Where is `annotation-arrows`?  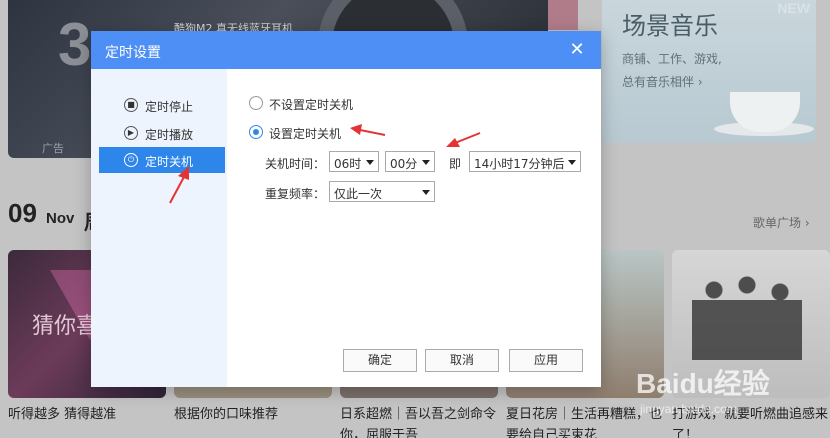
annotation-arrows is located at coordinates (325, 164).